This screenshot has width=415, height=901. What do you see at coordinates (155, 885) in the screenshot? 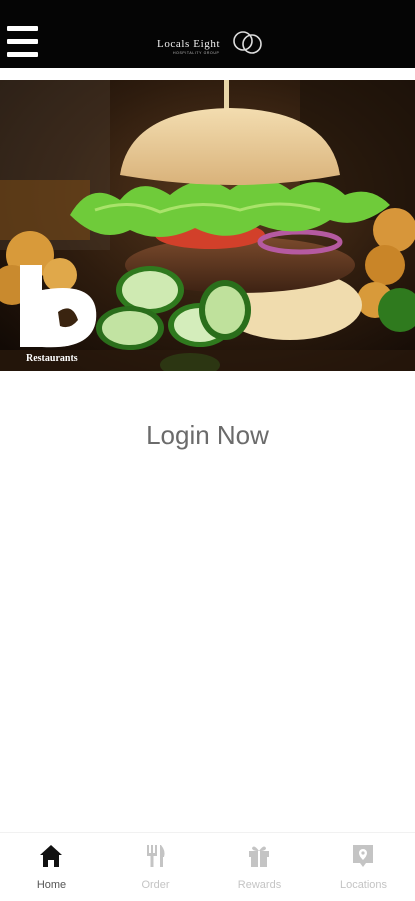
I see `tab-label: Order` at bounding box center [155, 885].